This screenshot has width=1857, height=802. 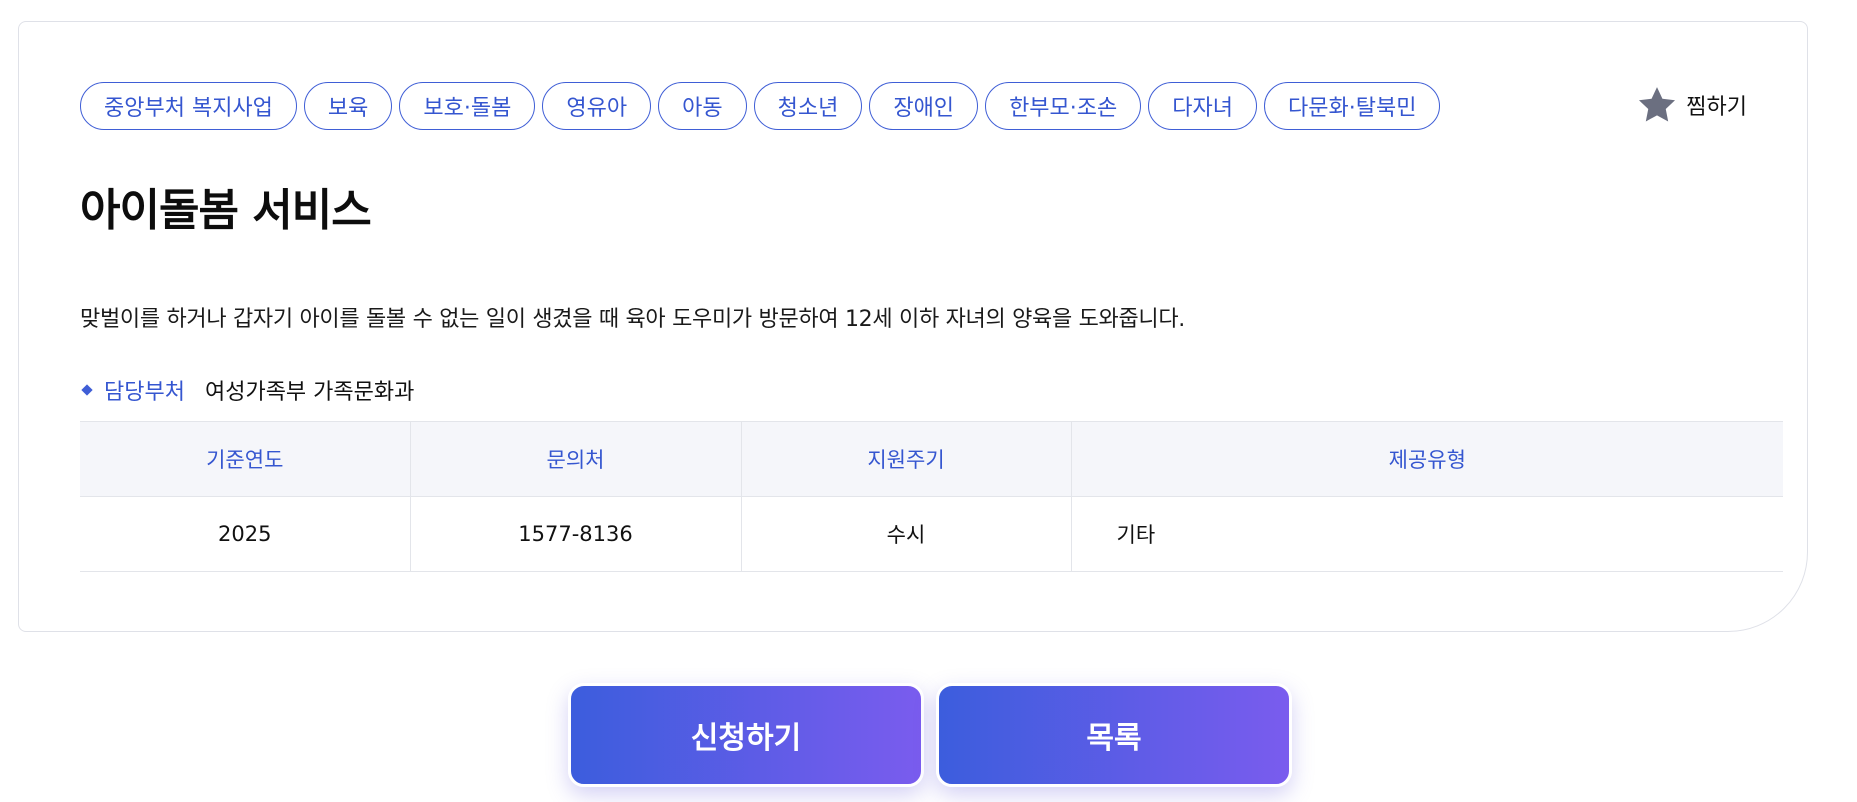 I want to click on favorite-button: 찜하기, so click(x=1691, y=105).